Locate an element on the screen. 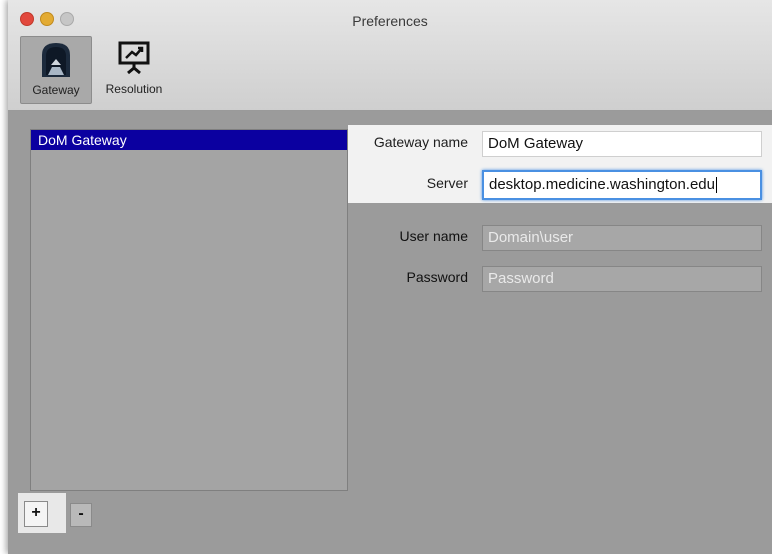 The height and width of the screenshot is (554, 772). tab-resolution-label: Resolution is located at coordinates (134, 89).